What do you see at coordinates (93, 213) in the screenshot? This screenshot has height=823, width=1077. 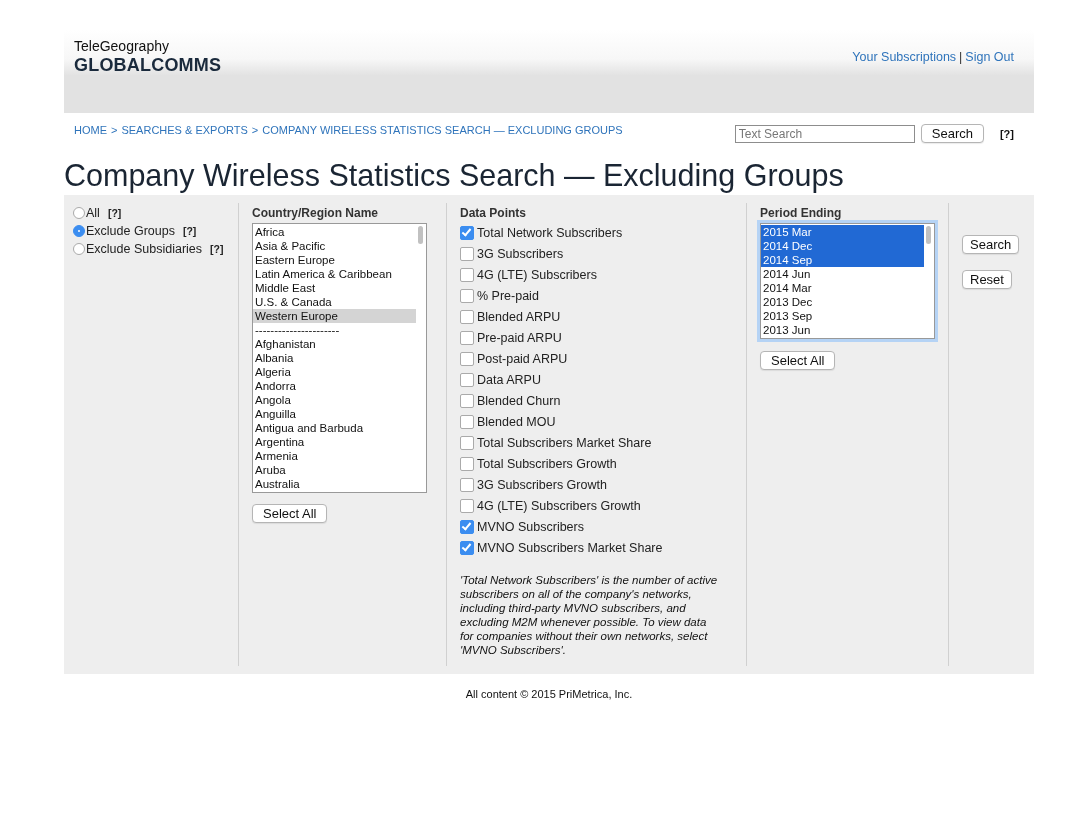 I see `radio-label: All` at bounding box center [93, 213].